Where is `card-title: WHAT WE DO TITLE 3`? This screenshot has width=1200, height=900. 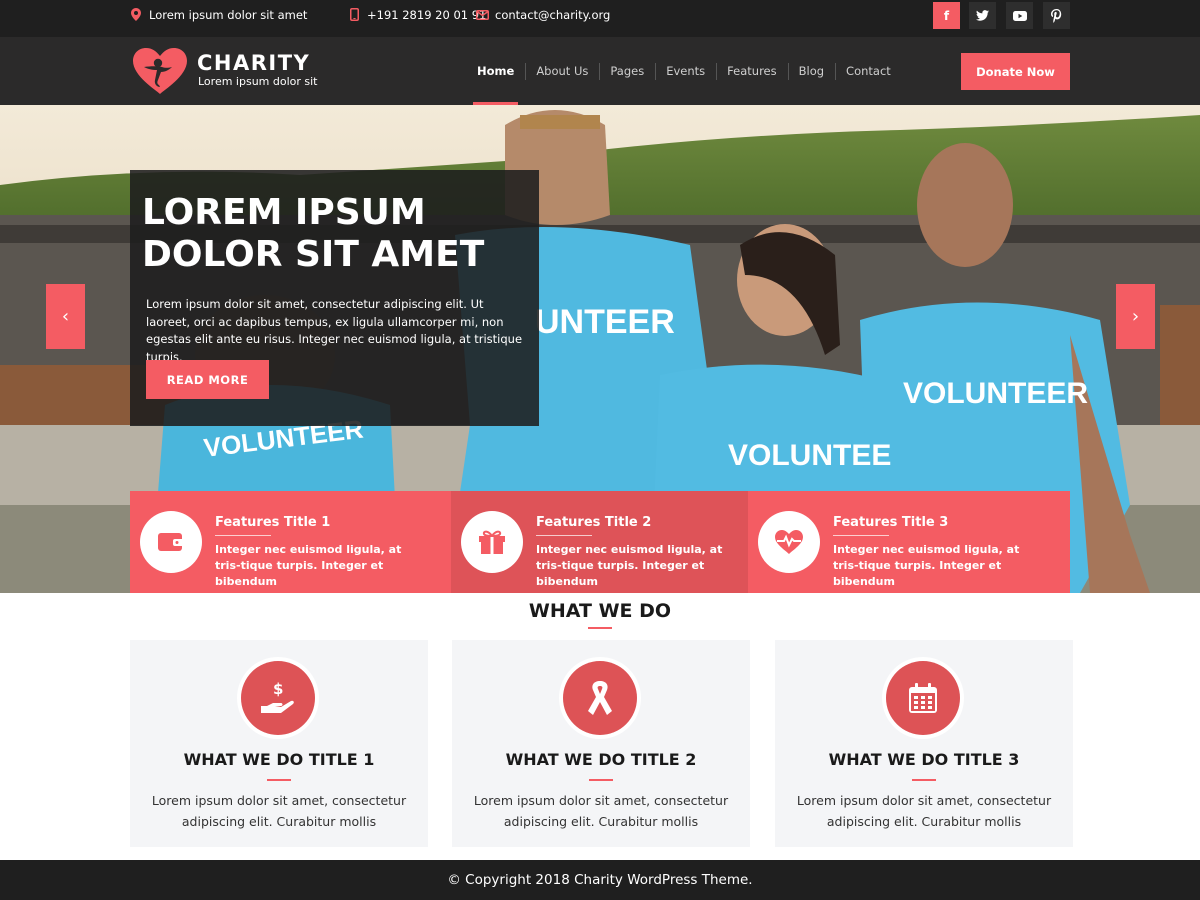 card-title: WHAT WE DO TITLE 3 is located at coordinates (924, 759).